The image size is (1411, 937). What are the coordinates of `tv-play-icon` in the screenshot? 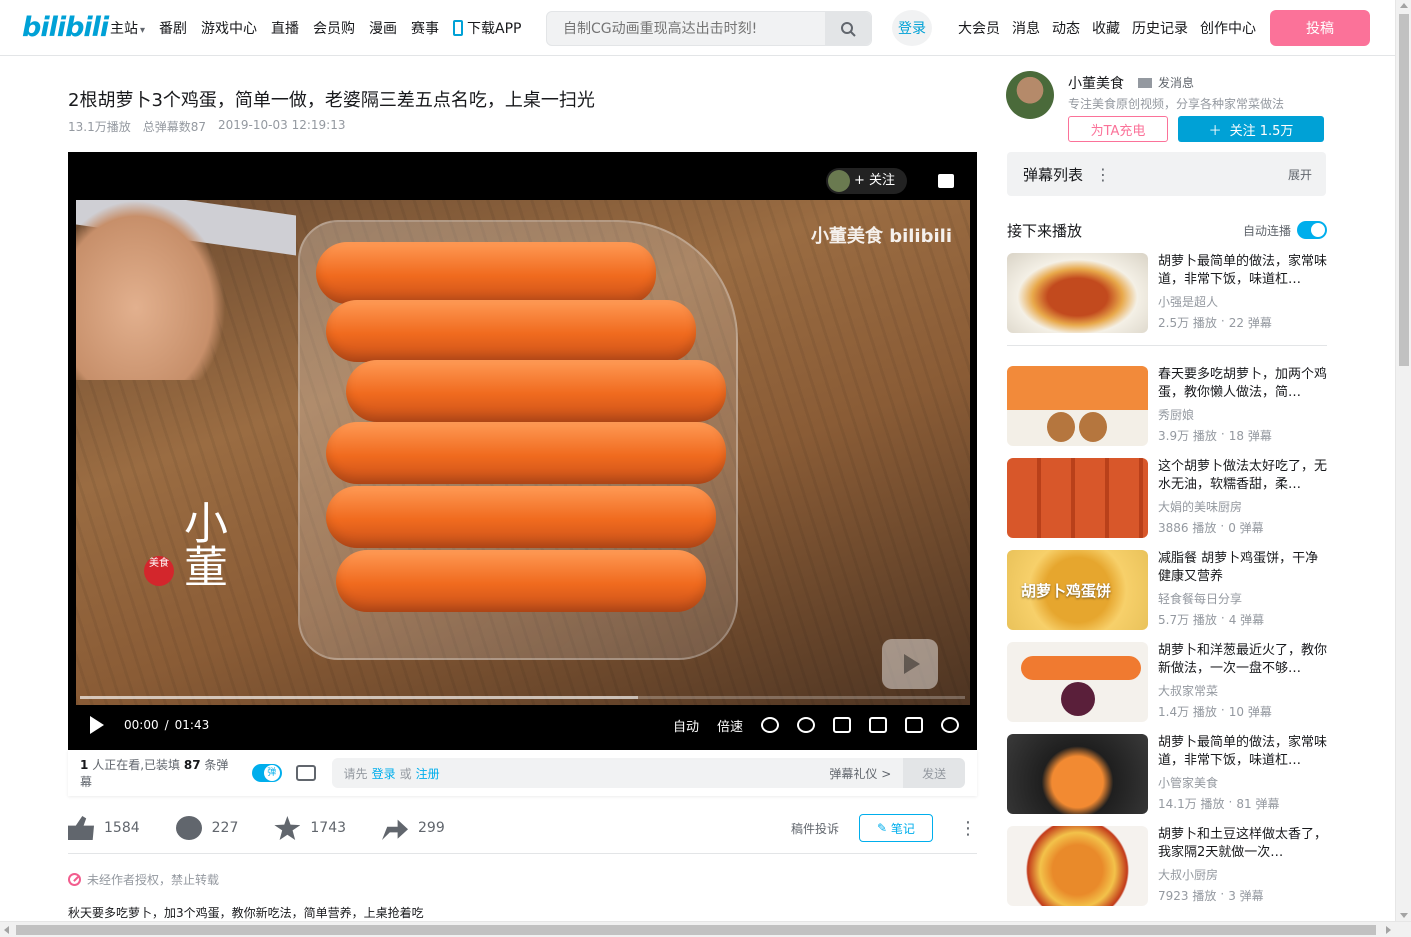 It's located at (910, 664).